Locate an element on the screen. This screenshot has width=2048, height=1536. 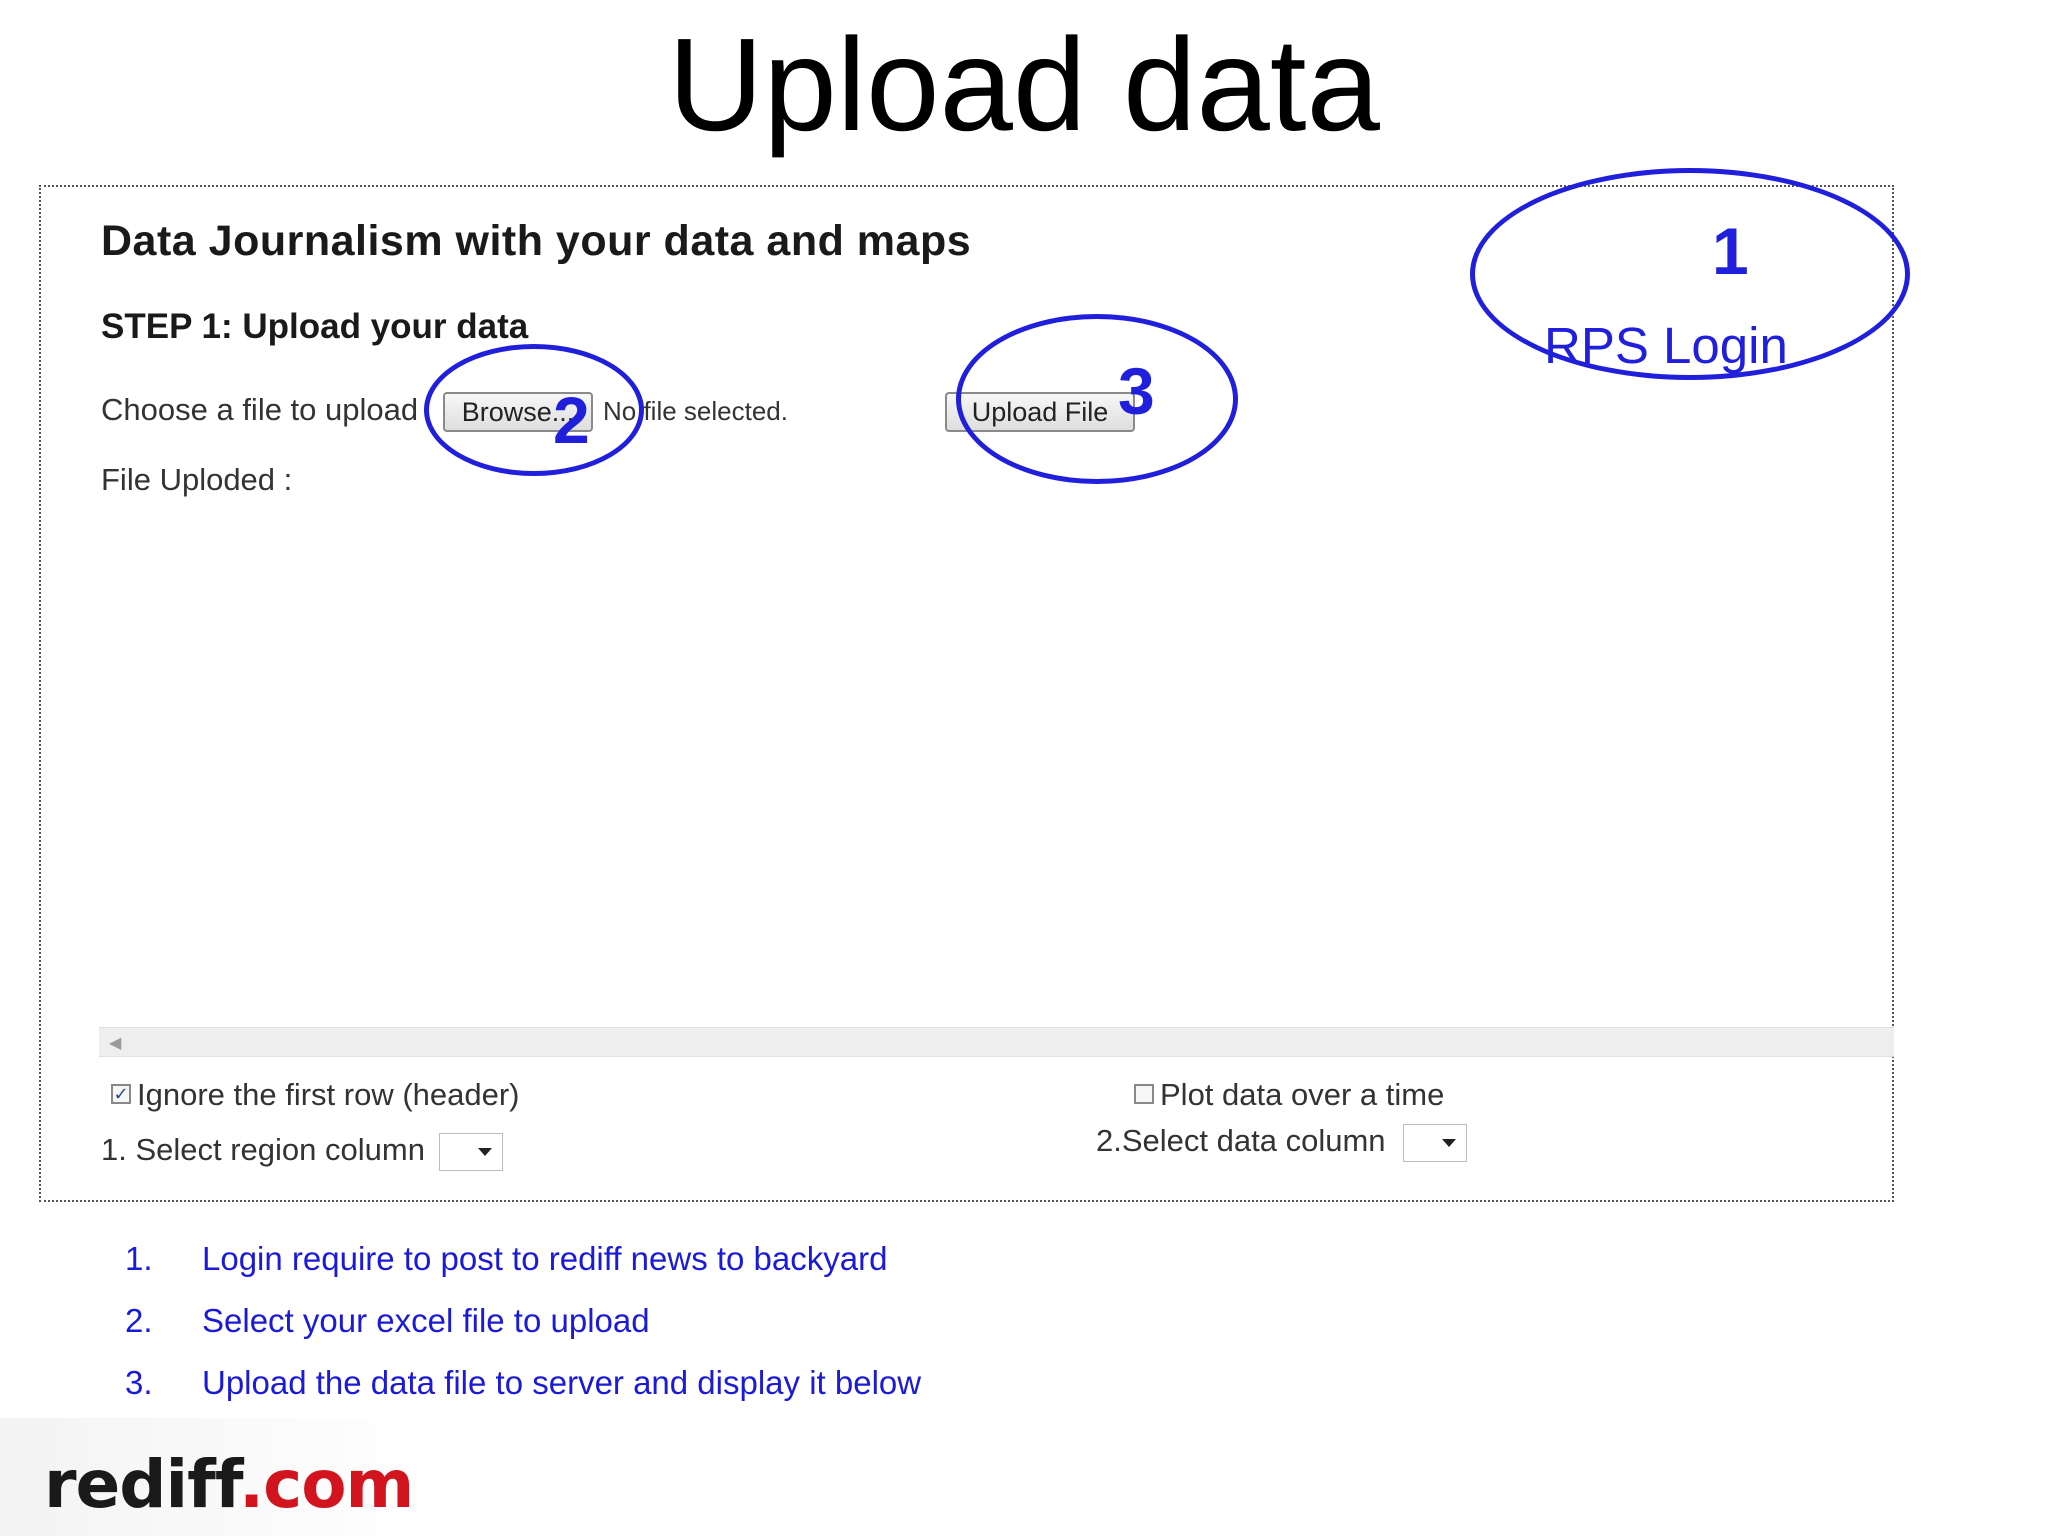
checkmark-icon: ✓ is located at coordinates (121, 1094).